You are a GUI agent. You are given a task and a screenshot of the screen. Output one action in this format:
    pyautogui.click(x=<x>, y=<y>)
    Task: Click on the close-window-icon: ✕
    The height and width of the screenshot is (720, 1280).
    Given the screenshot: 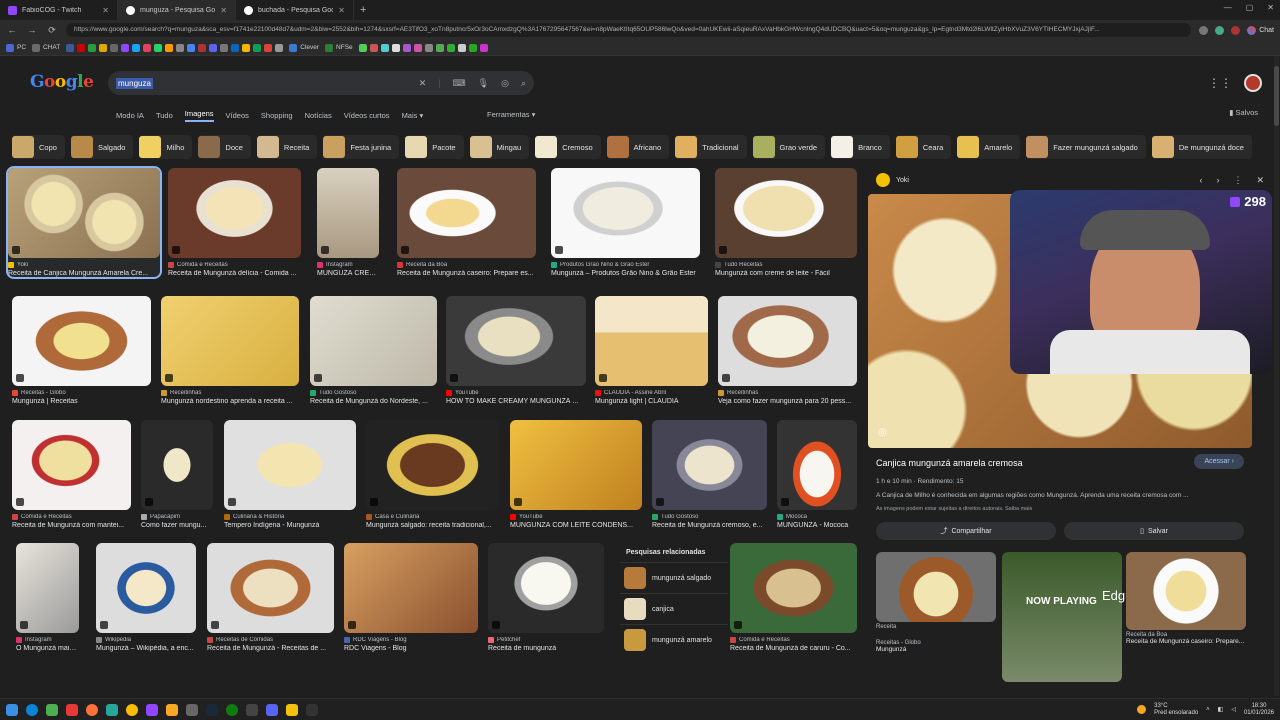 What is the action you would take?
    pyautogui.click(x=1270, y=7)
    